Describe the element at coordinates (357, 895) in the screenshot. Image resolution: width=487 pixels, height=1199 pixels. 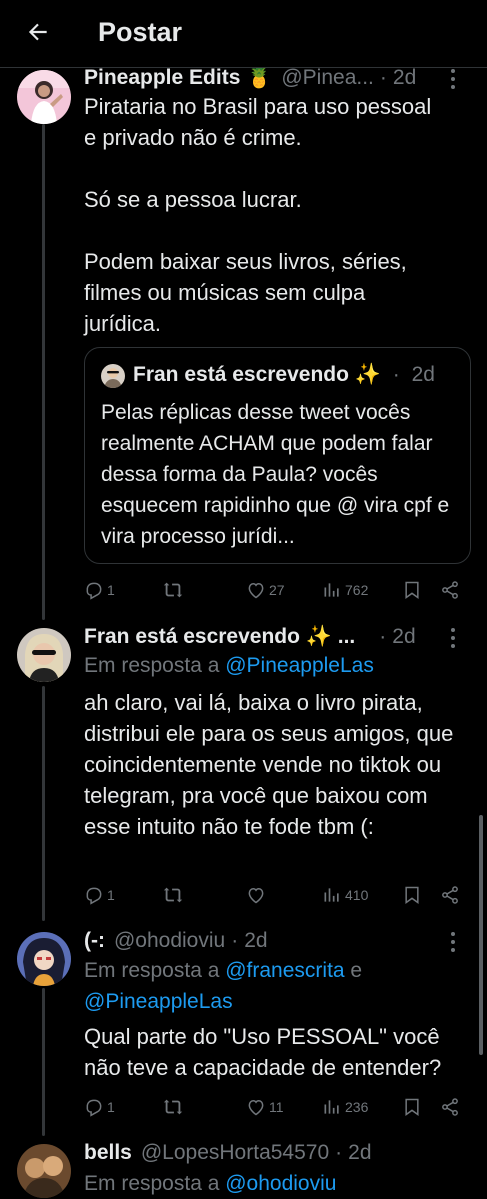
I see `views-count: 410` at that location.